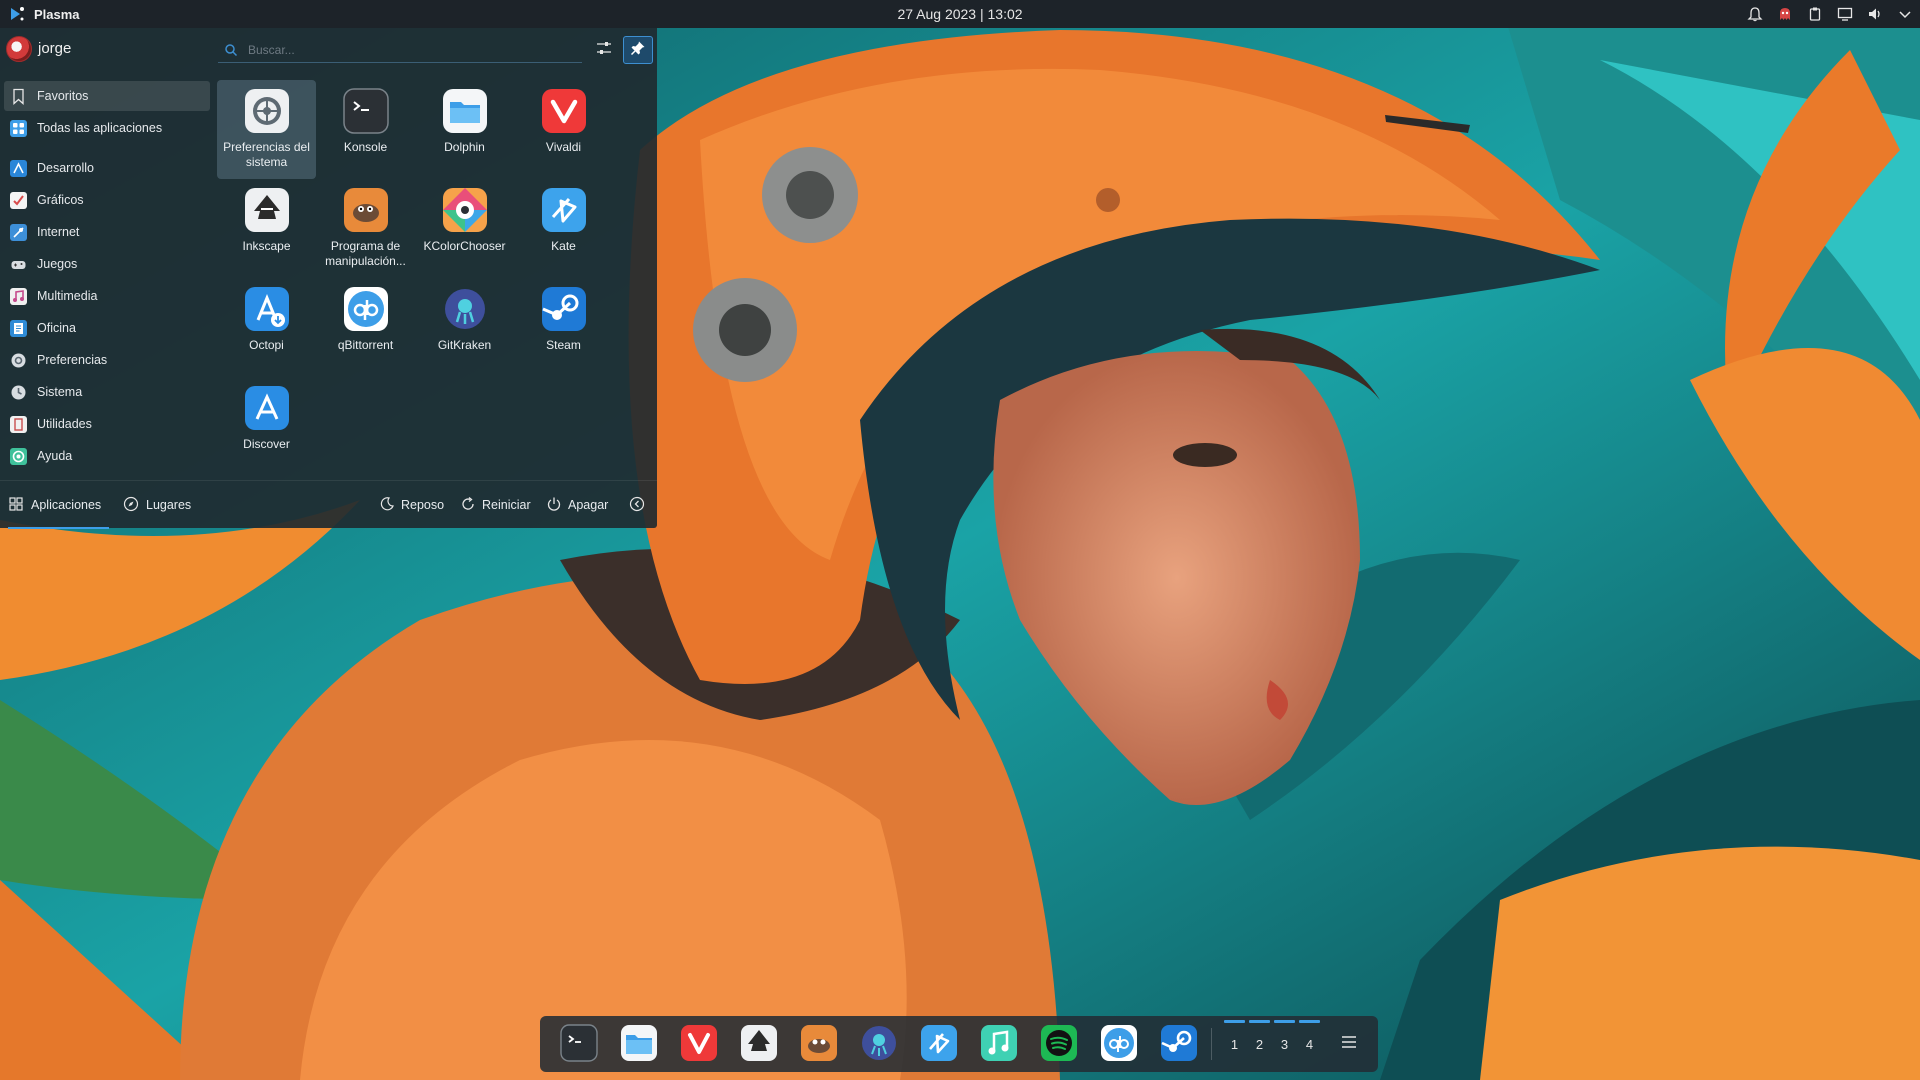 The width and height of the screenshot is (1920, 1080). I want to click on category-label: Sistema, so click(60, 392).